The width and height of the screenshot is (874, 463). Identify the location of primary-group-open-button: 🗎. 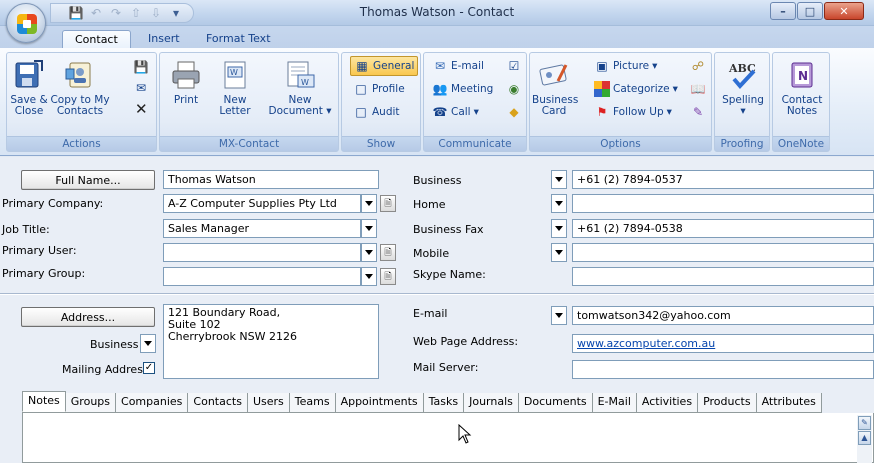
(388, 276).